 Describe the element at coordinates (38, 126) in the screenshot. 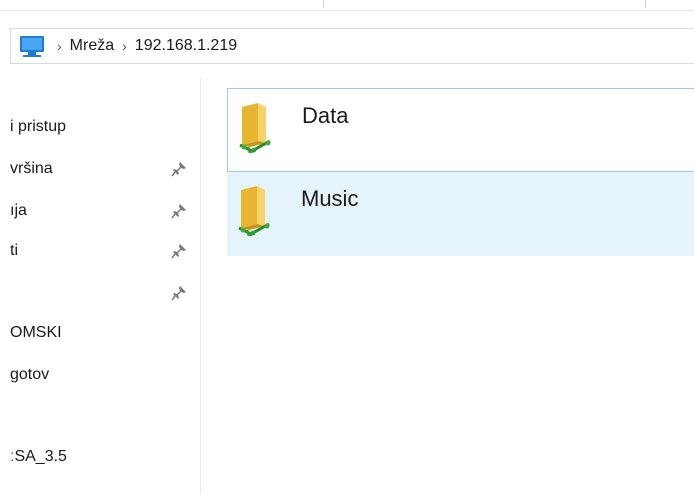

I see `nav-item-label: i pristup` at that location.